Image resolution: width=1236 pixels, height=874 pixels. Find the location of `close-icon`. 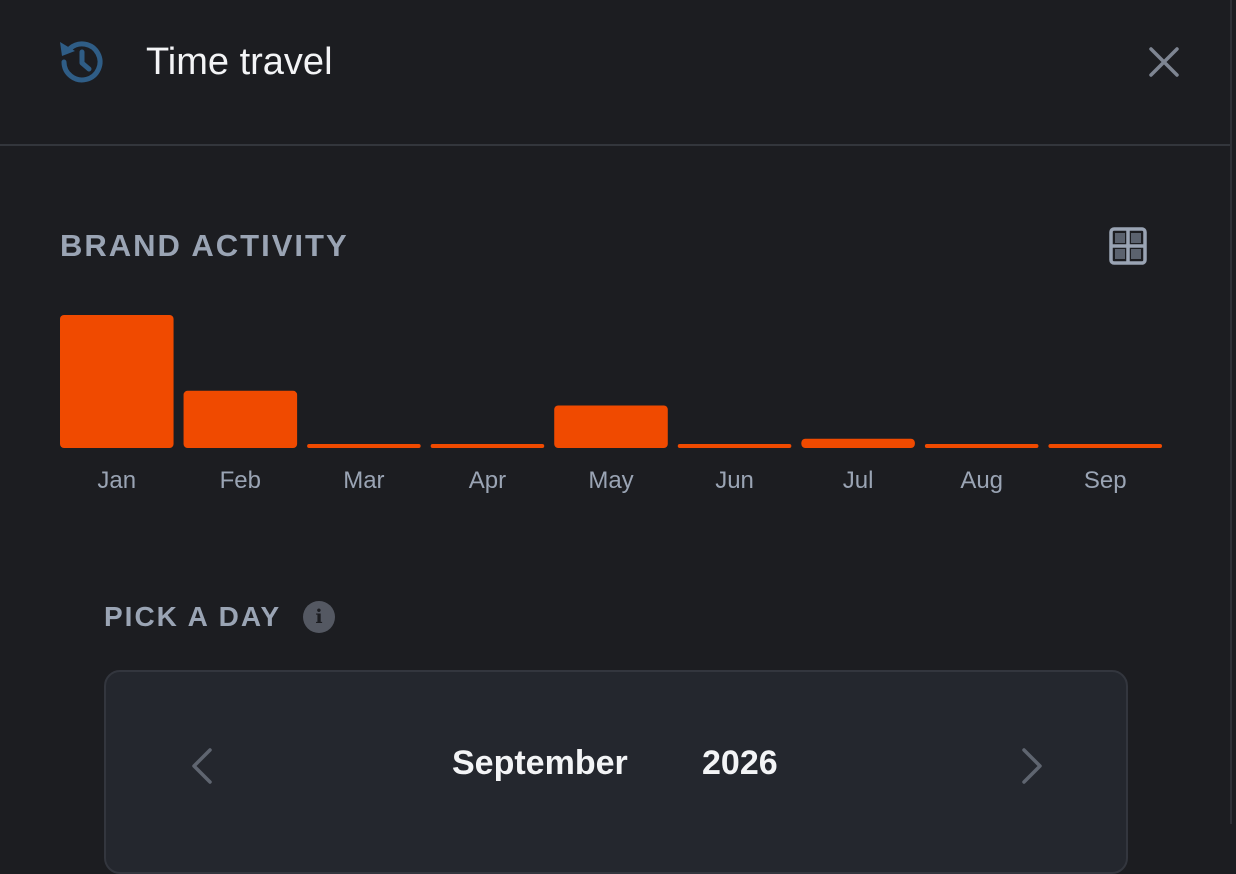

close-icon is located at coordinates (1164, 62).